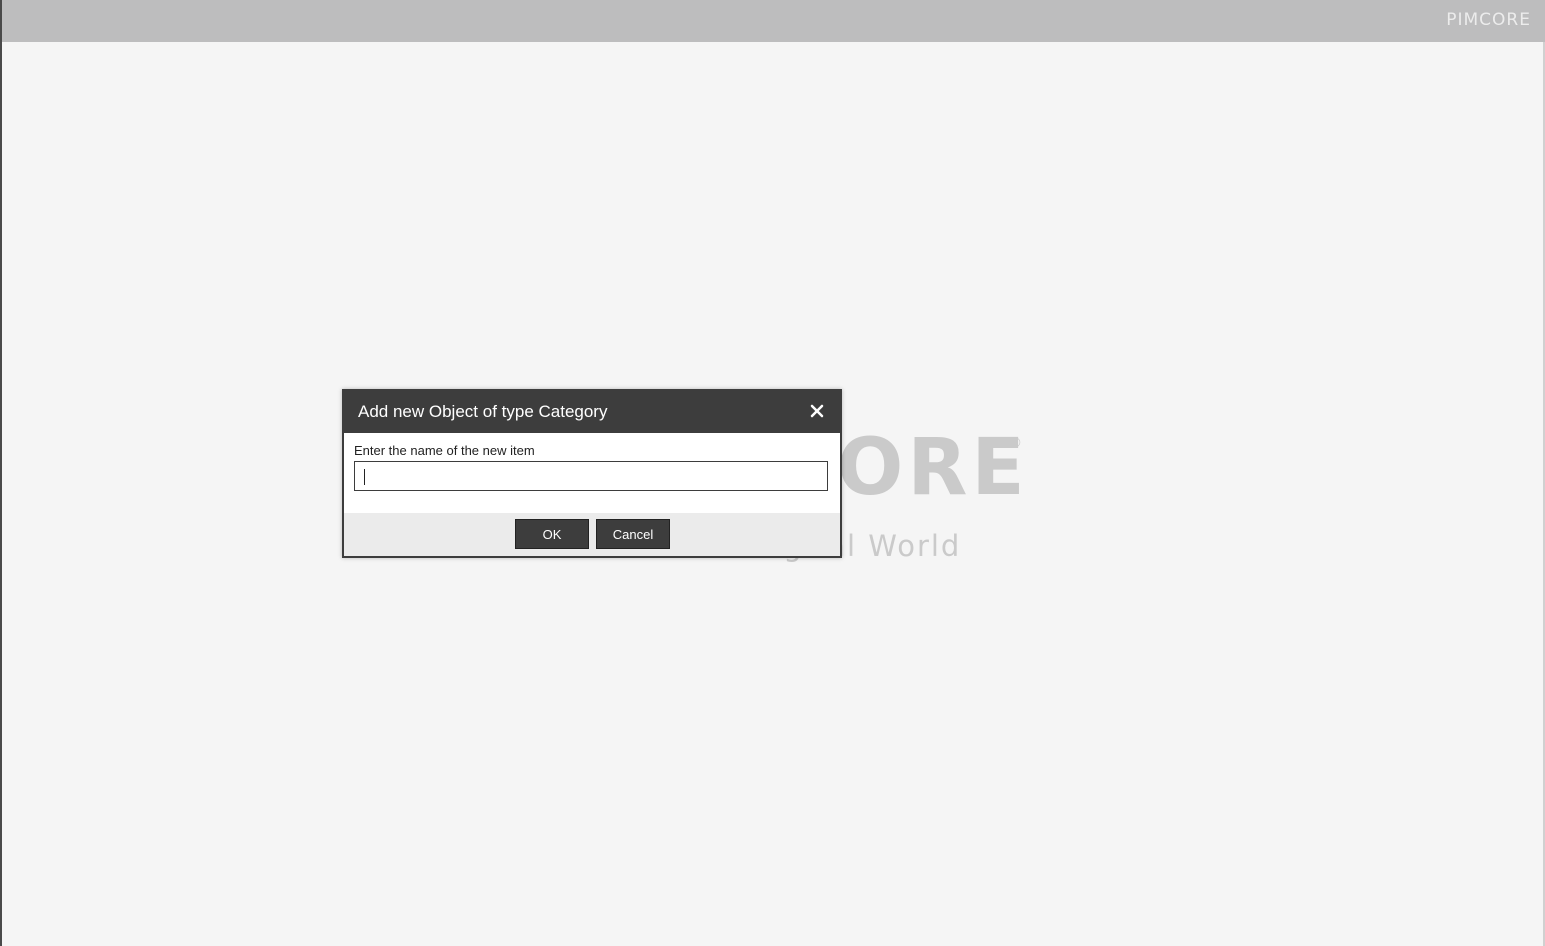  Describe the element at coordinates (1488, 20) in the screenshot. I see `pimcore-logo: PIMCORE` at that location.